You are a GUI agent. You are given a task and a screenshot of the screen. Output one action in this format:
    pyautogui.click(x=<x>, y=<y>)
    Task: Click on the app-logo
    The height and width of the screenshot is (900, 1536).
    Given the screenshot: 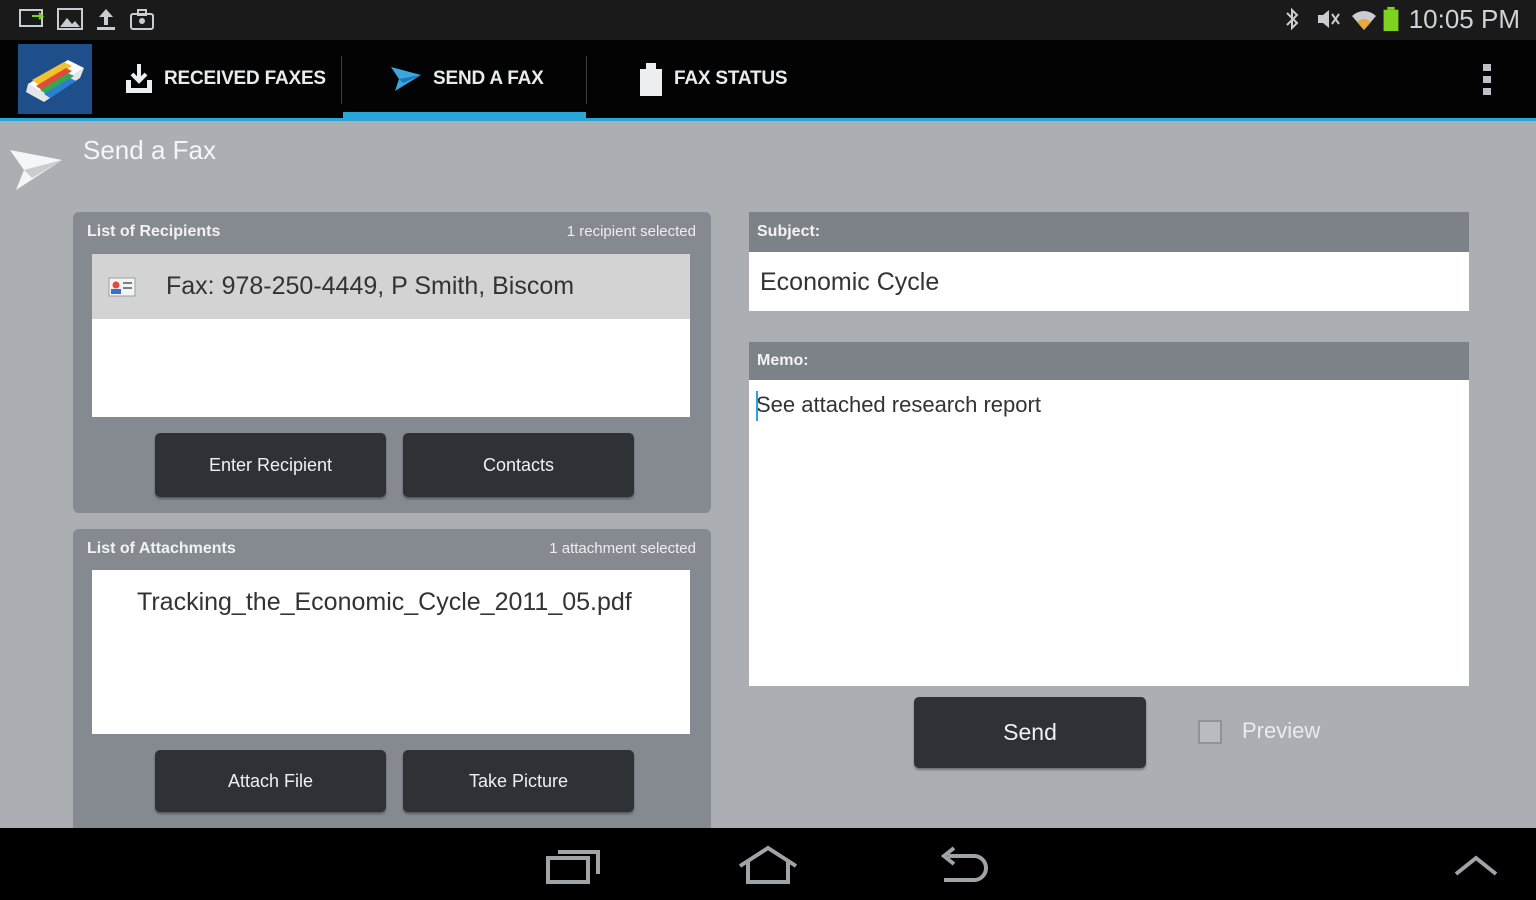 What is the action you would take?
    pyautogui.click(x=55, y=79)
    